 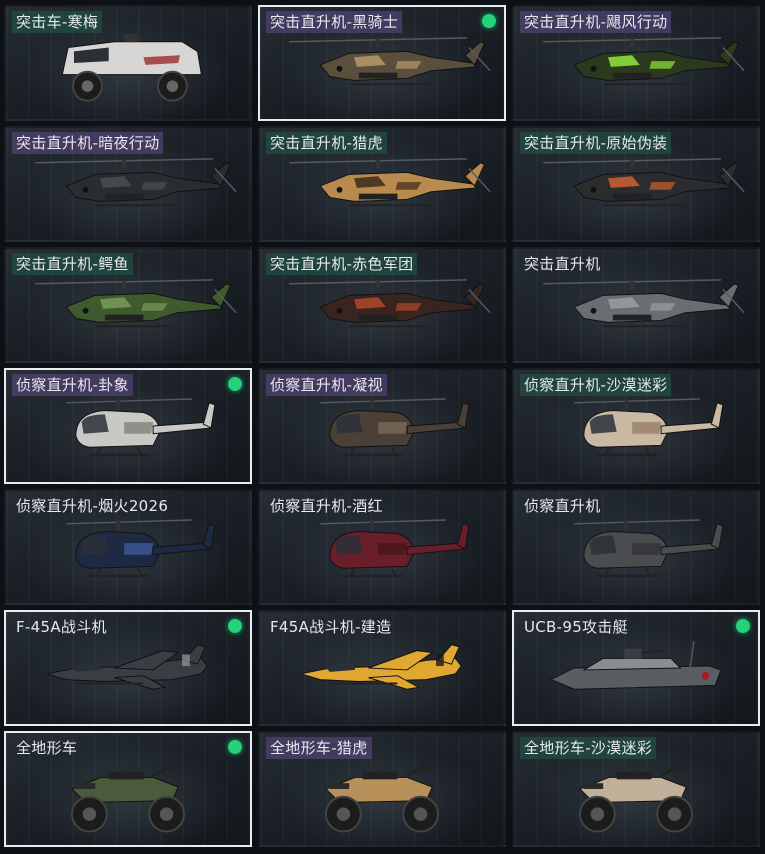 What do you see at coordinates (57, 22) in the screenshot?
I see `skin-name-label: 突击车-寒梅` at bounding box center [57, 22].